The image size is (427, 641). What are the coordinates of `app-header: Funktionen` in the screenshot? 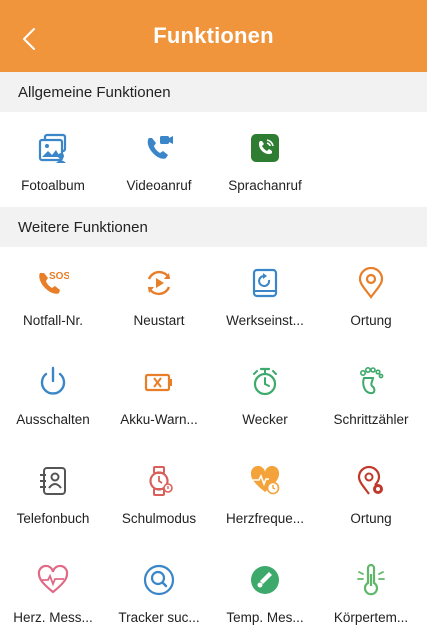 It's located at (213, 36).